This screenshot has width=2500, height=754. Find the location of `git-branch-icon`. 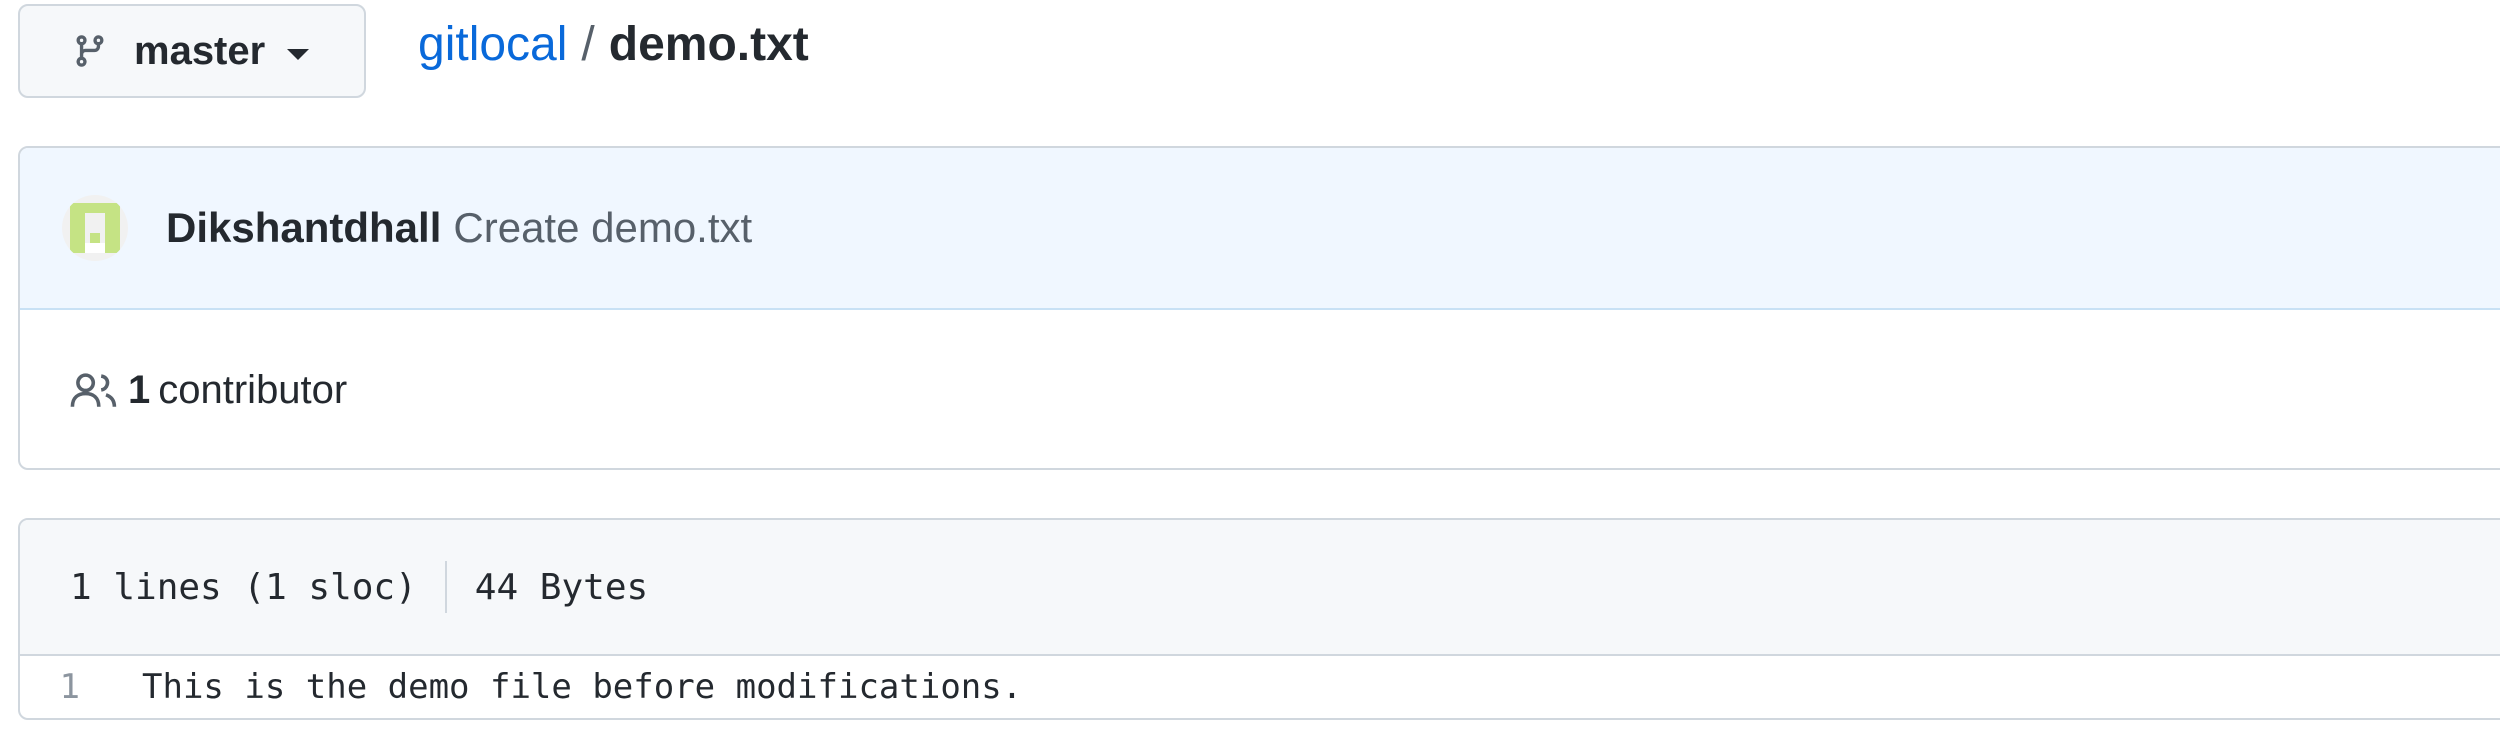

git-branch-icon is located at coordinates (90, 51).